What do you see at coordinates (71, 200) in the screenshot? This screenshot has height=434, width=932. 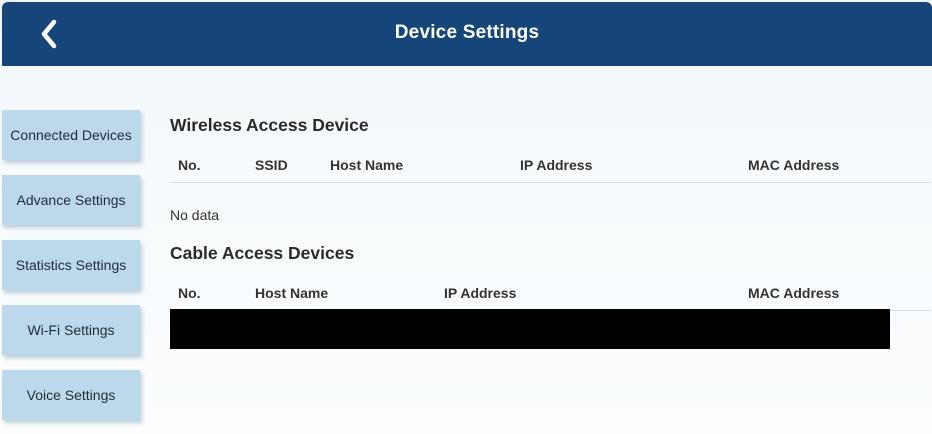 I see `sidebar-item-advance-settings: Advance Settings` at bounding box center [71, 200].